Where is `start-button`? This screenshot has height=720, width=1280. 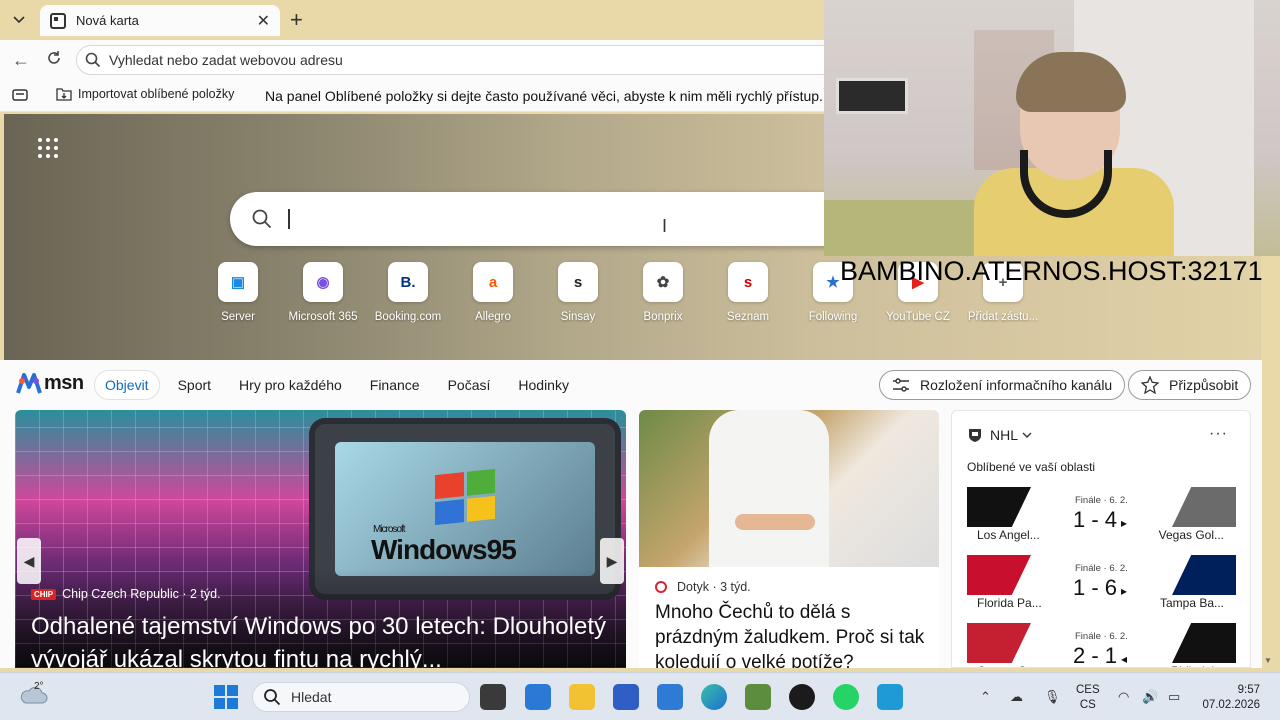 start-button is located at coordinates (226, 697).